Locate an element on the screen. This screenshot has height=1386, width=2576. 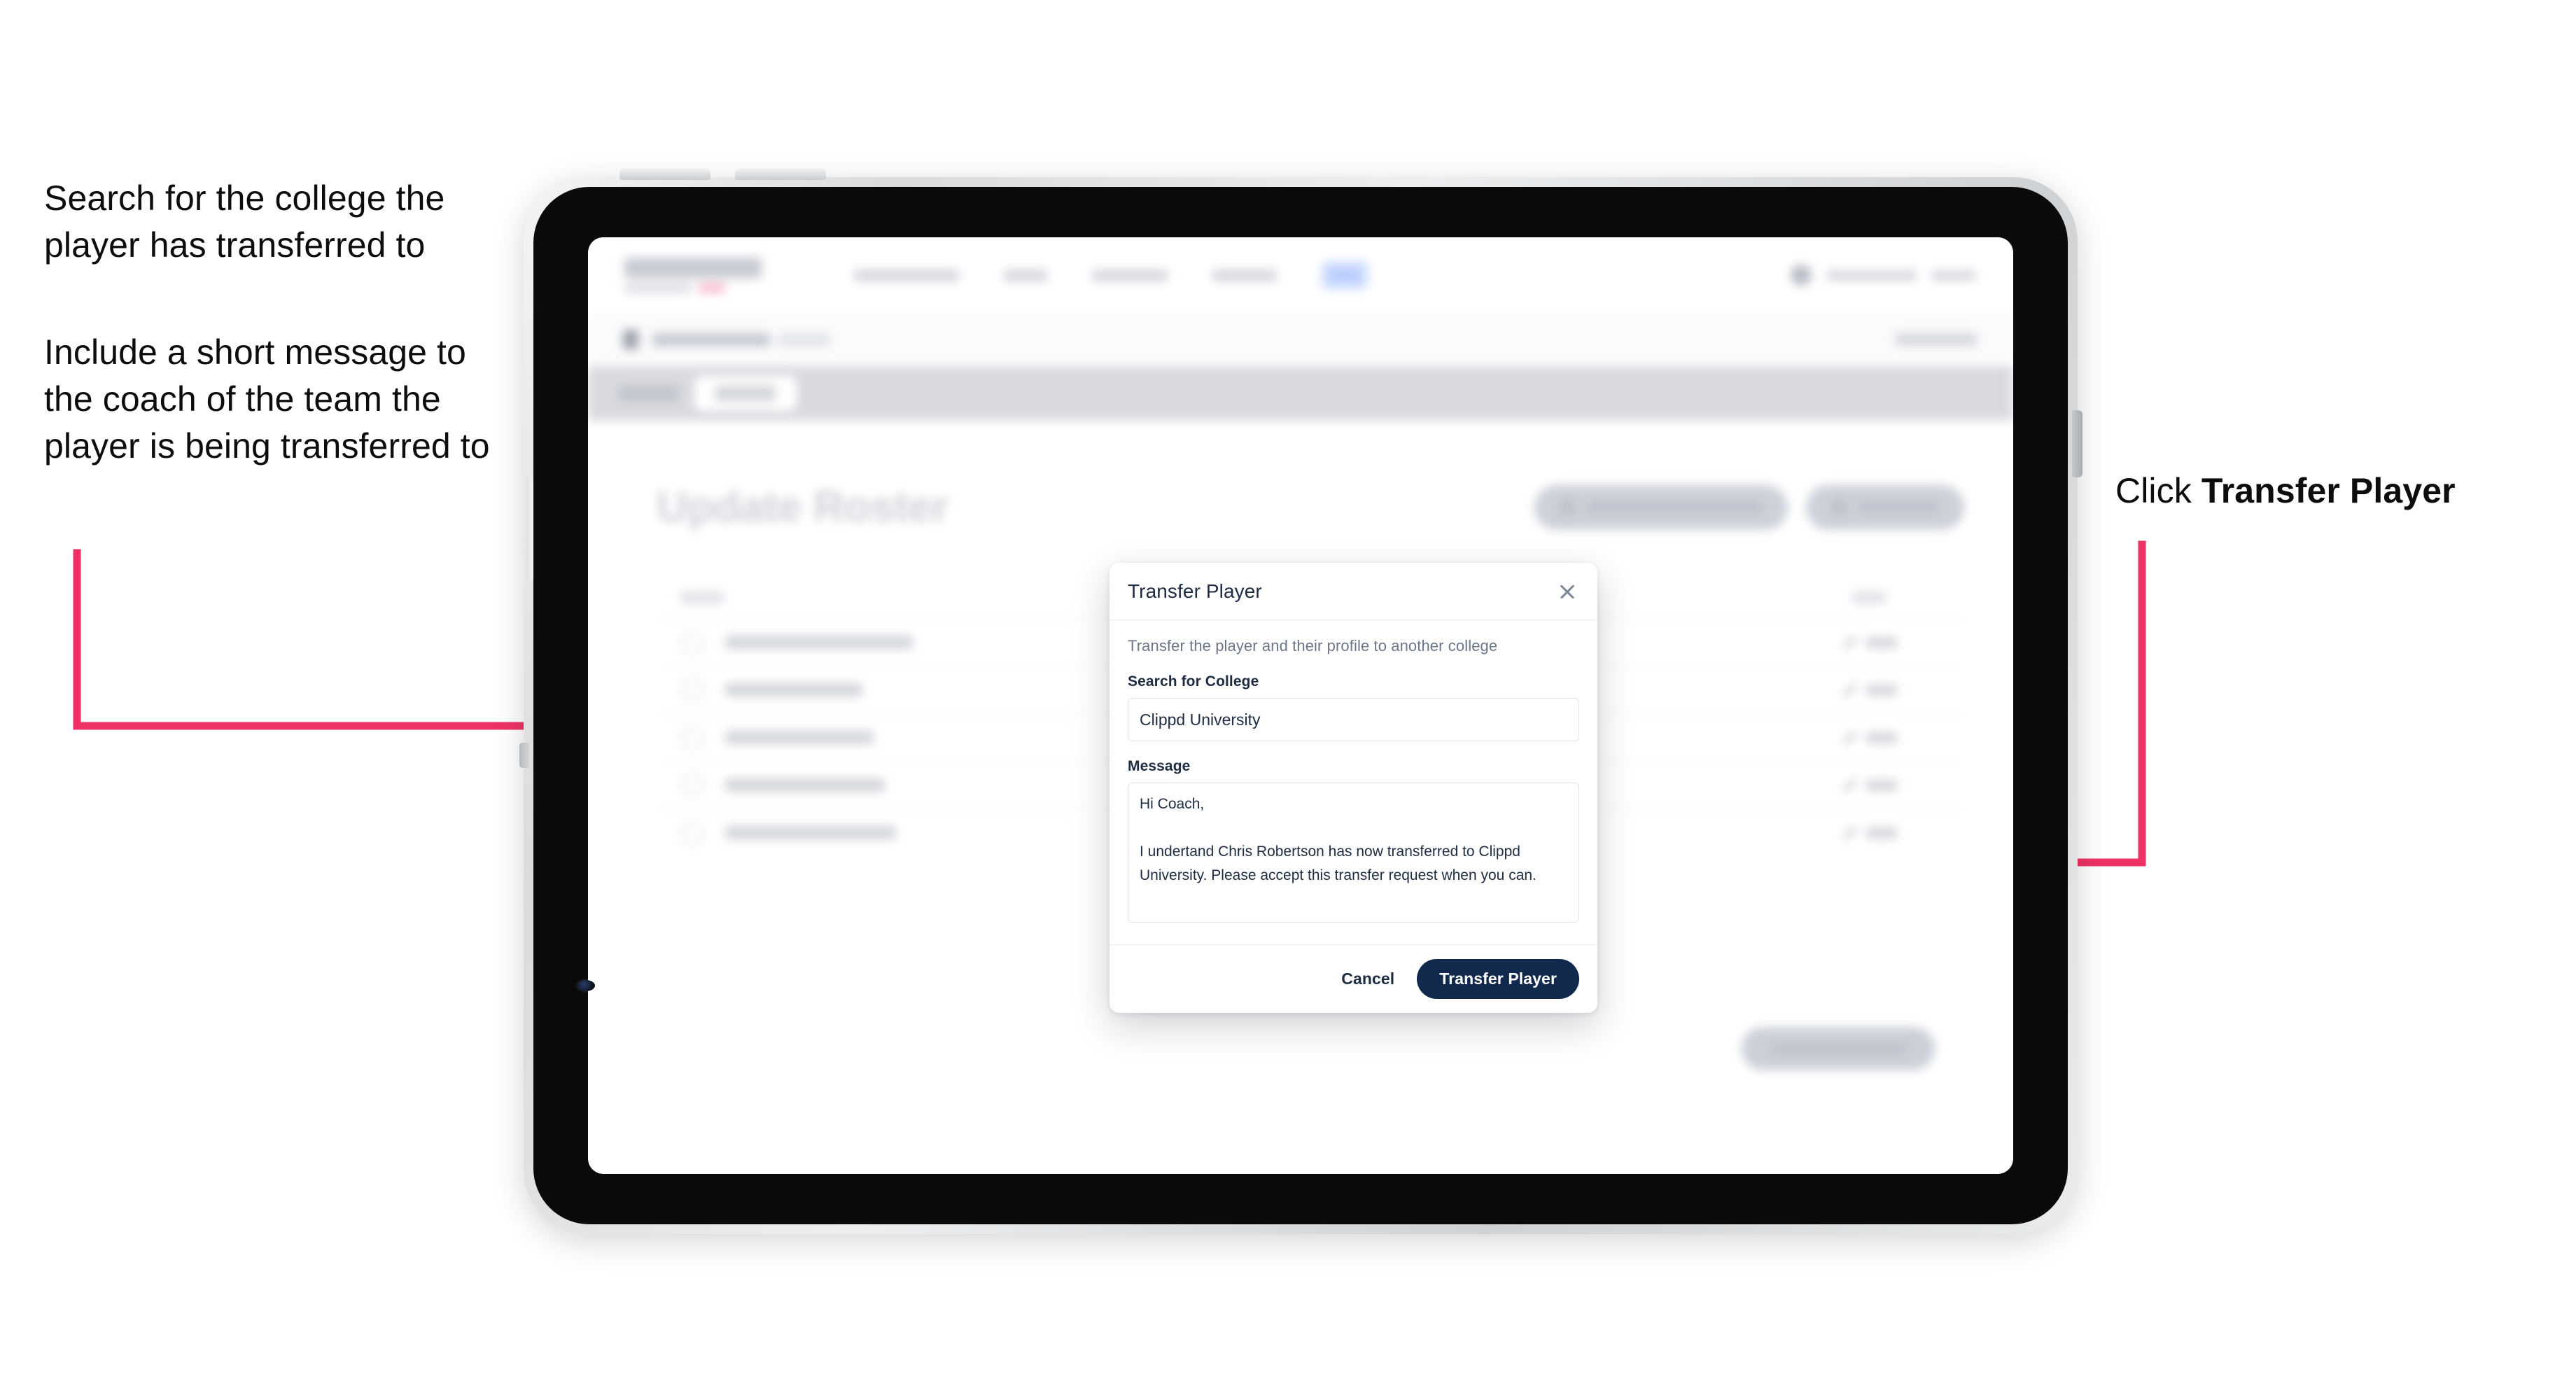
brand-logo is located at coordinates (693, 275).